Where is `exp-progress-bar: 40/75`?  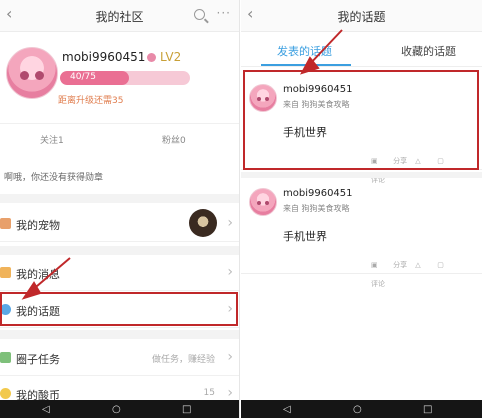
exp-progress-bar: 40/75 is located at coordinates (125, 78).